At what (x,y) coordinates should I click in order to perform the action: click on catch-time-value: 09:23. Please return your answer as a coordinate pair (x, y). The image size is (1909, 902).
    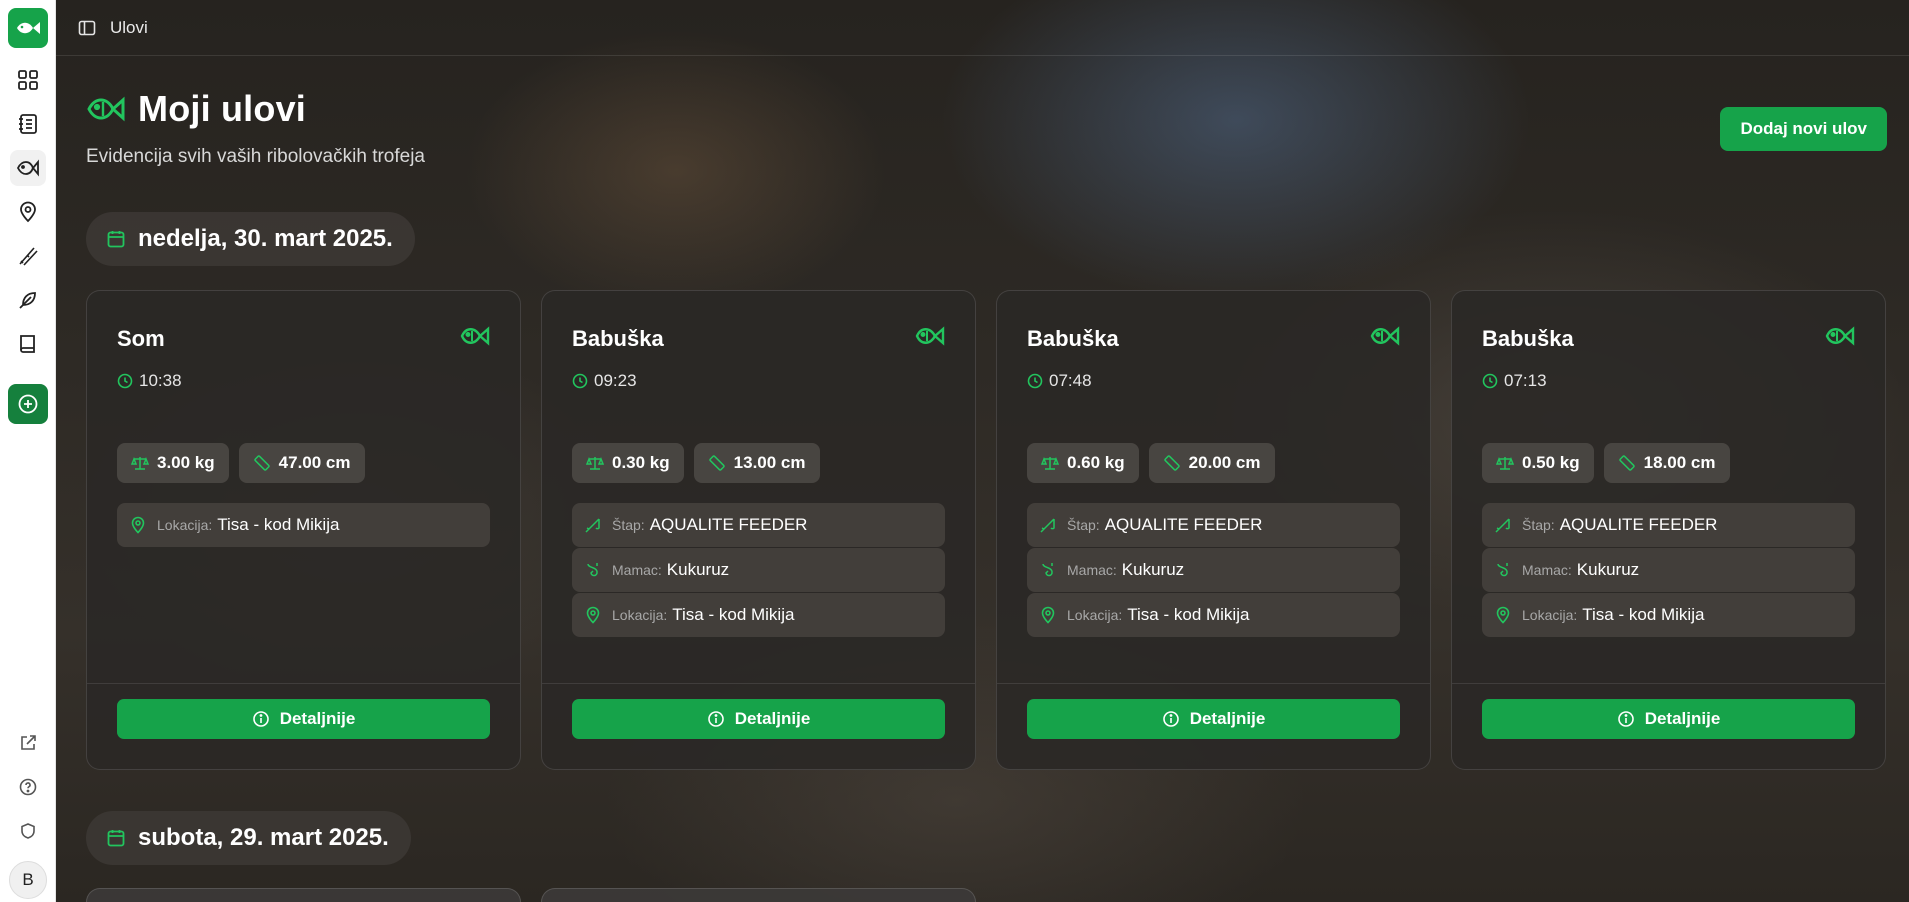
    Looking at the image, I should click on (615, 380).